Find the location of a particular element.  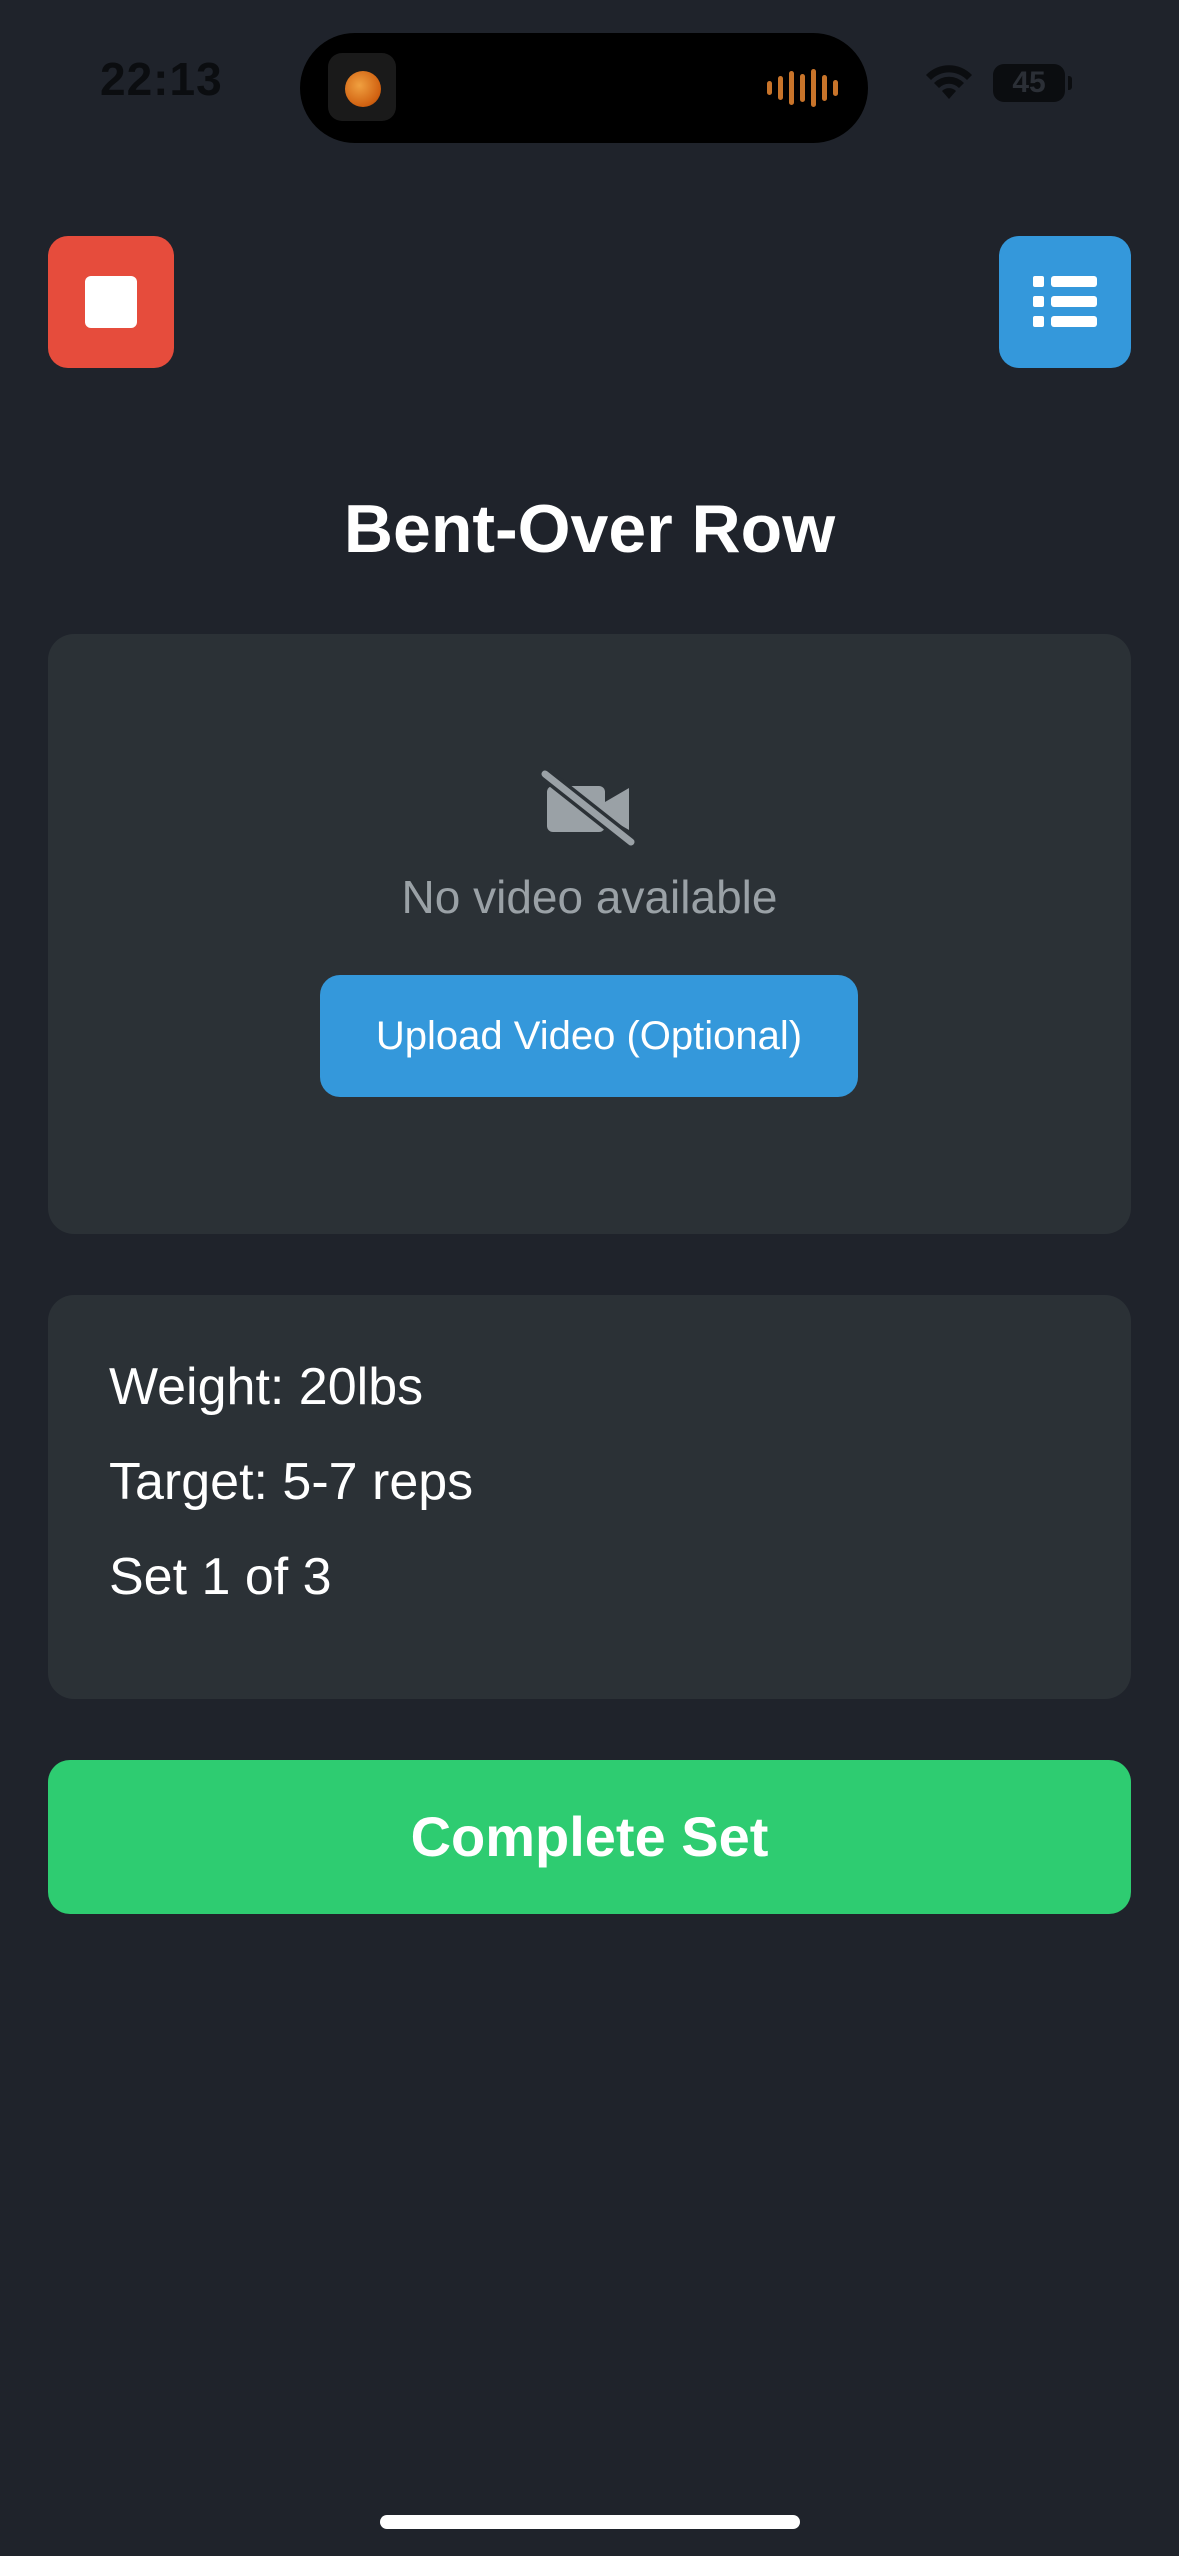

dynamic-island is located at coordinates (584, 88).